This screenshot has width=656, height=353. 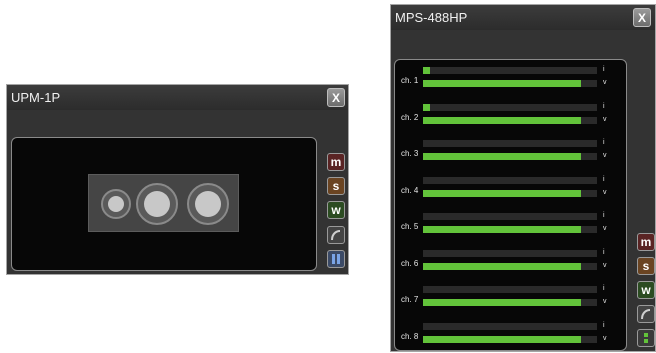 I want to click on channel-row: ch. 5 iv, so click(x=510, y=226).